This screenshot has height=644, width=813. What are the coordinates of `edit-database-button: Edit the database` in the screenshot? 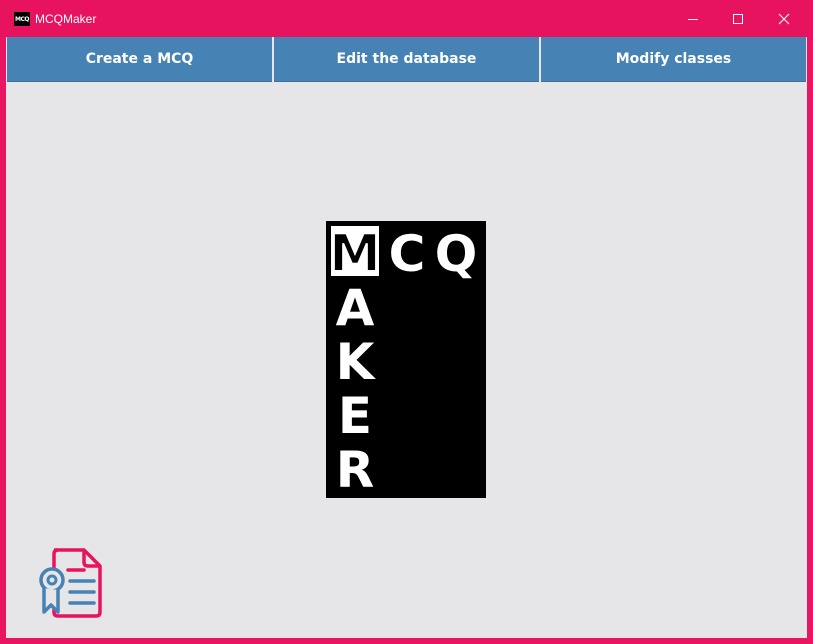 It's located at (406, 59).